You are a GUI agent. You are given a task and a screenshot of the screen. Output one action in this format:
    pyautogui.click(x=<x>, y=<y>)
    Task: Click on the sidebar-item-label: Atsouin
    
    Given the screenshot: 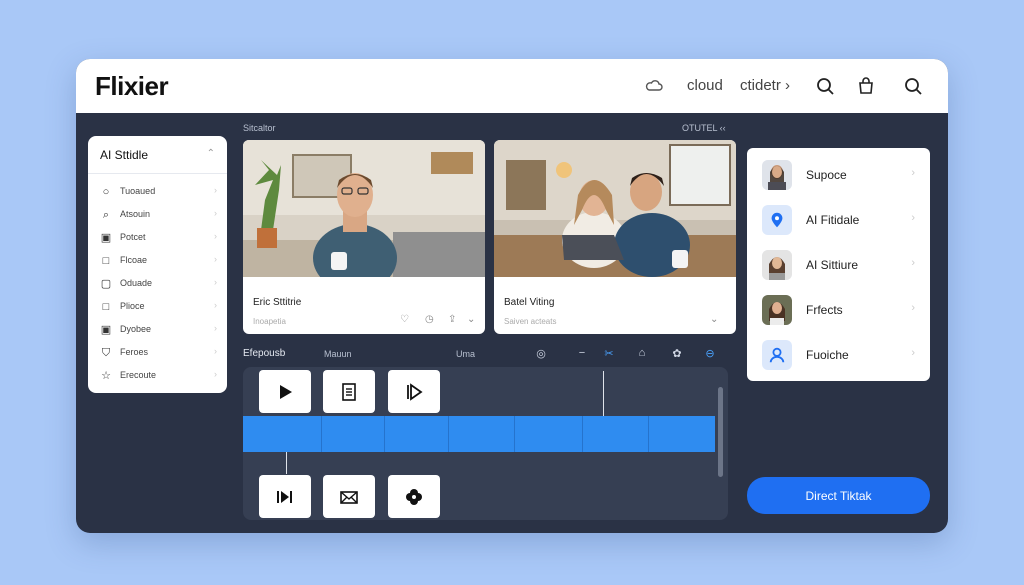 What is the action you would take?
    pyautogui.click(x=135, y=214)
    